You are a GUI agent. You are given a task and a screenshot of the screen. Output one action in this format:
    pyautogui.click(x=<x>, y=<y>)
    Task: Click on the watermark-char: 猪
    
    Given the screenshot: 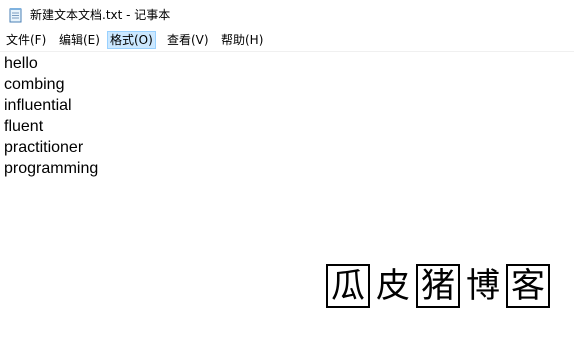 What is the action you would take?
    pyautogui.click(x=438, y=286)
    